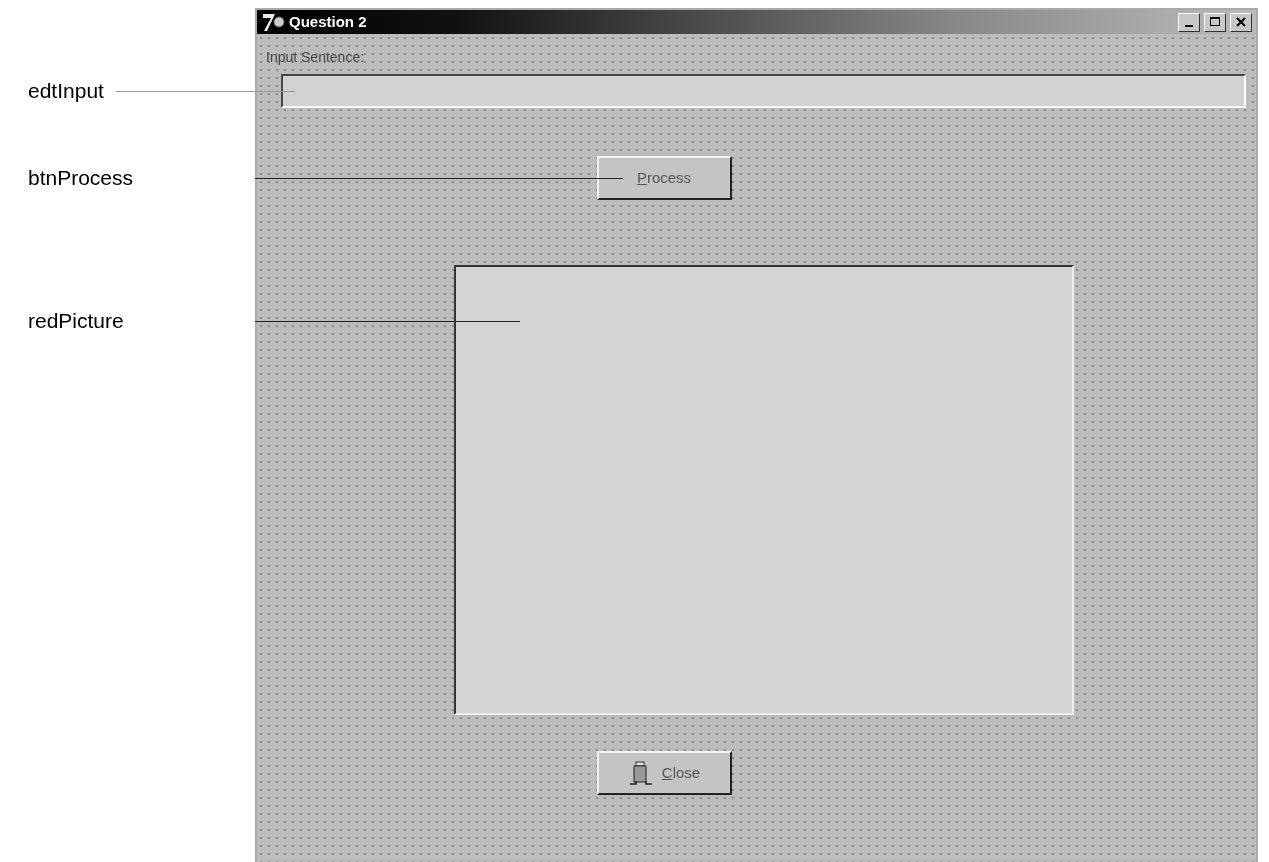 The height and width of the screenshot is (862, 1269). I want to click on door-exit-icon, so click(640, 773).